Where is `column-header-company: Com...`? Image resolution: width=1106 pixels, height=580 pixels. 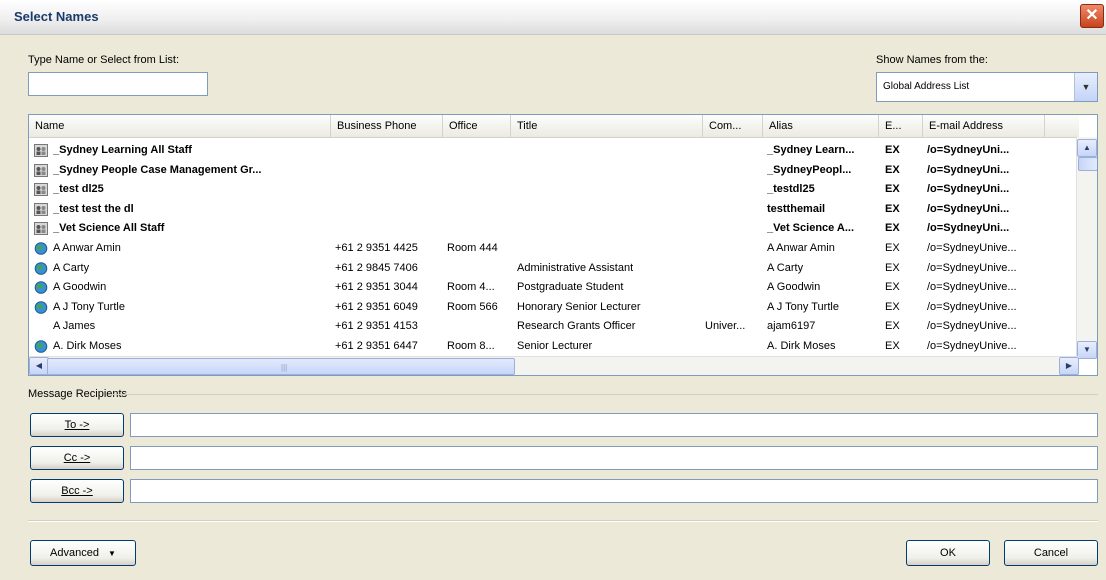 column-header-company: Com... is located at coordinates (733, 126).